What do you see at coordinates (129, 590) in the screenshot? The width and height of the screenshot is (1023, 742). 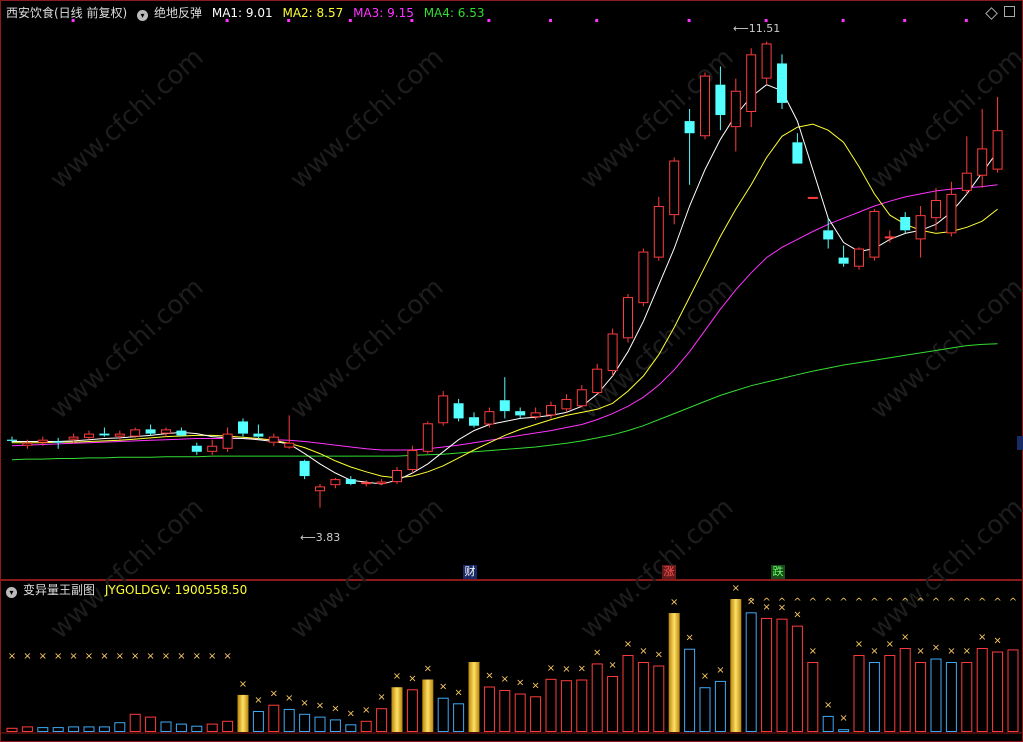 I see `sub-header: ▾ 变异量王副图 JYGOLDGV: 1900558.50` at bounding box center [129, 590].